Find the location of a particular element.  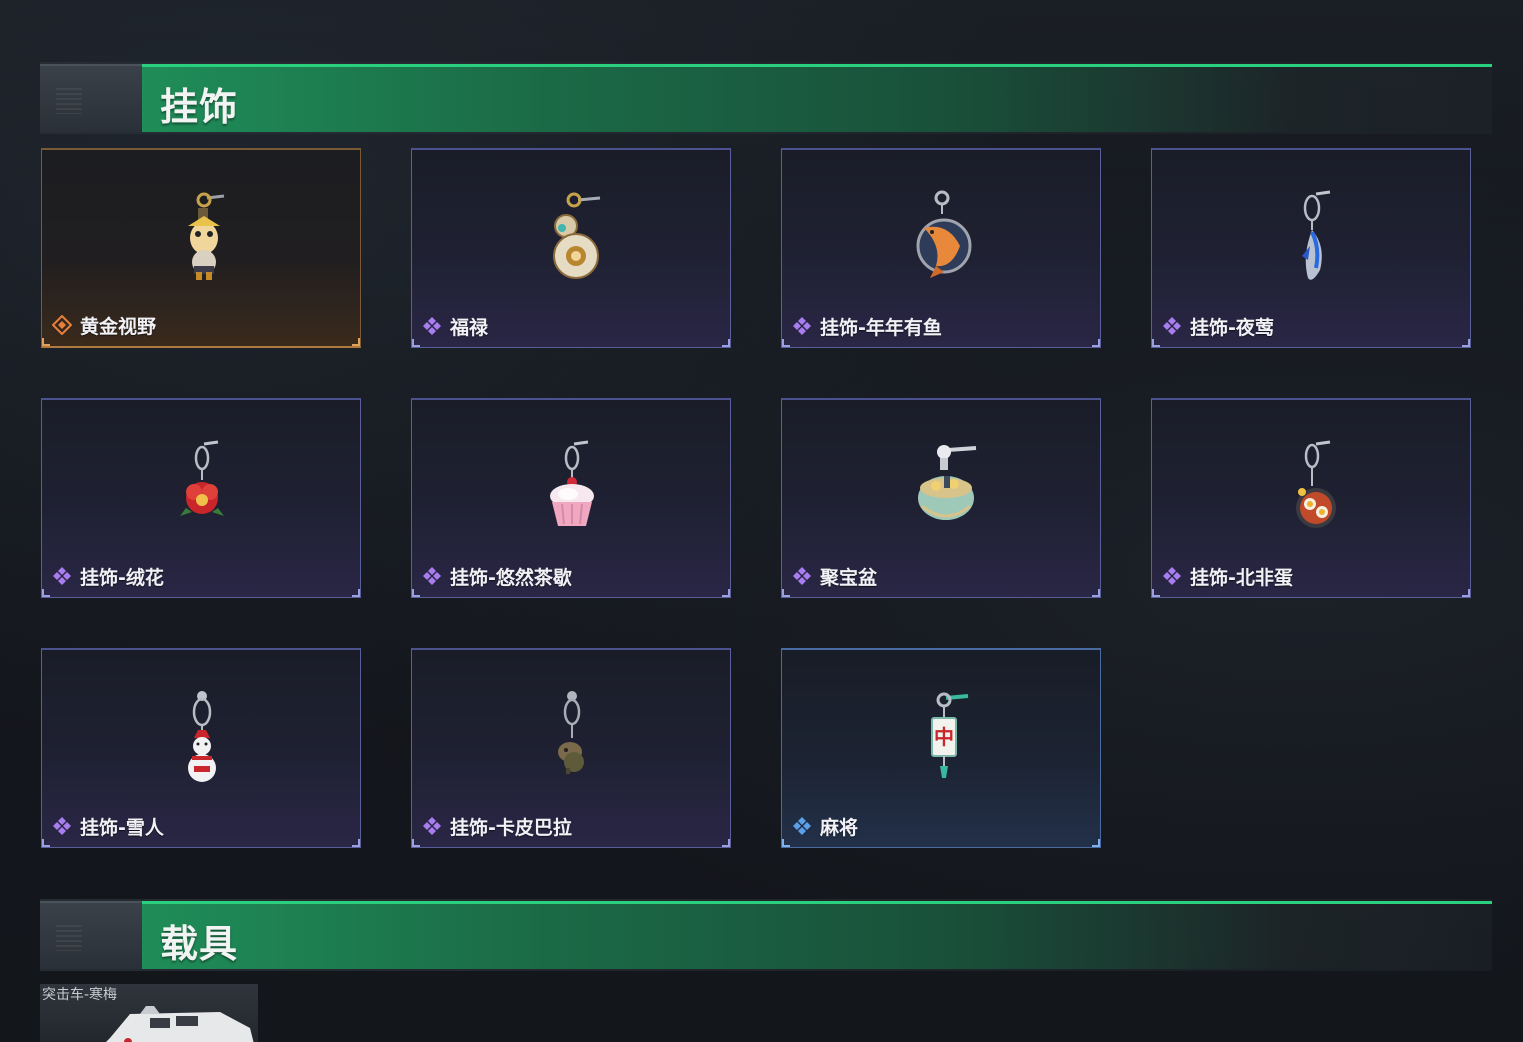

item-card: 黄金视野 is located at coordinates (201, 248).